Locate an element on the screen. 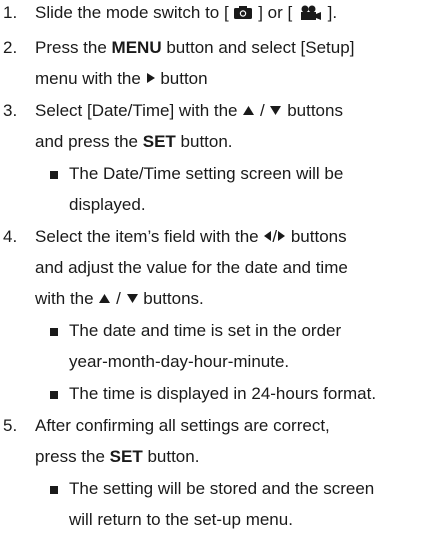  bullet-text-line-2: displayed. is located at coordinates (107, 204).